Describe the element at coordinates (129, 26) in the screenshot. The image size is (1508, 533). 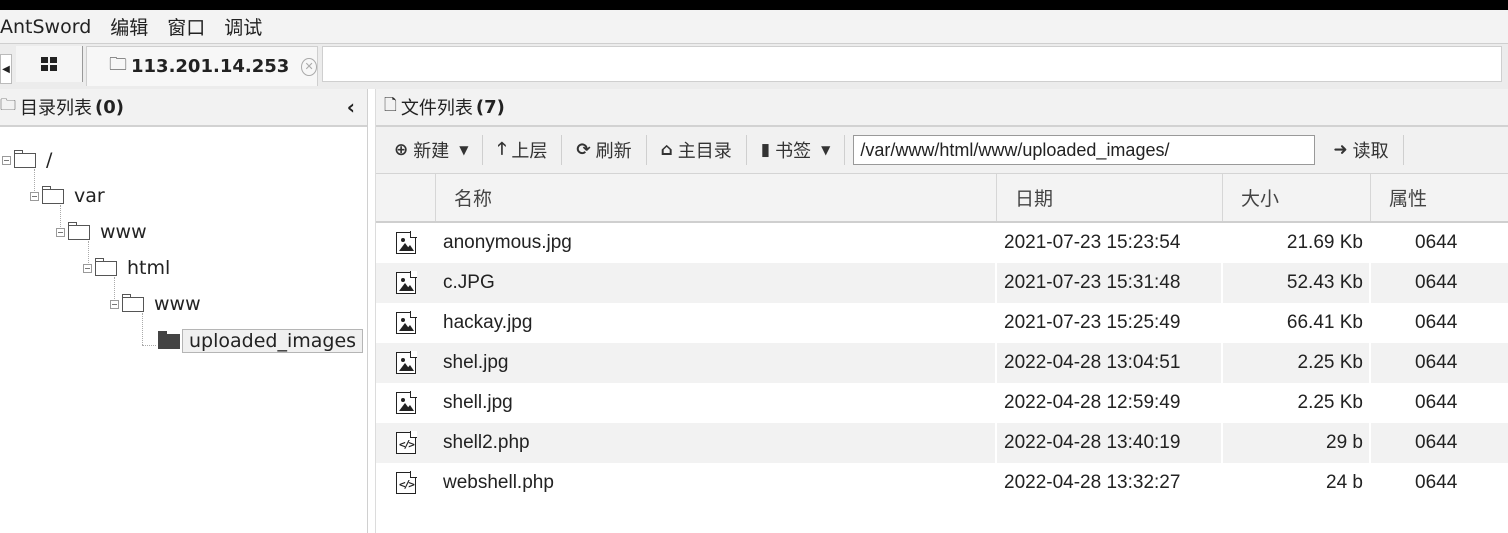
I see `menu-item-edit: 编辑` at that location.